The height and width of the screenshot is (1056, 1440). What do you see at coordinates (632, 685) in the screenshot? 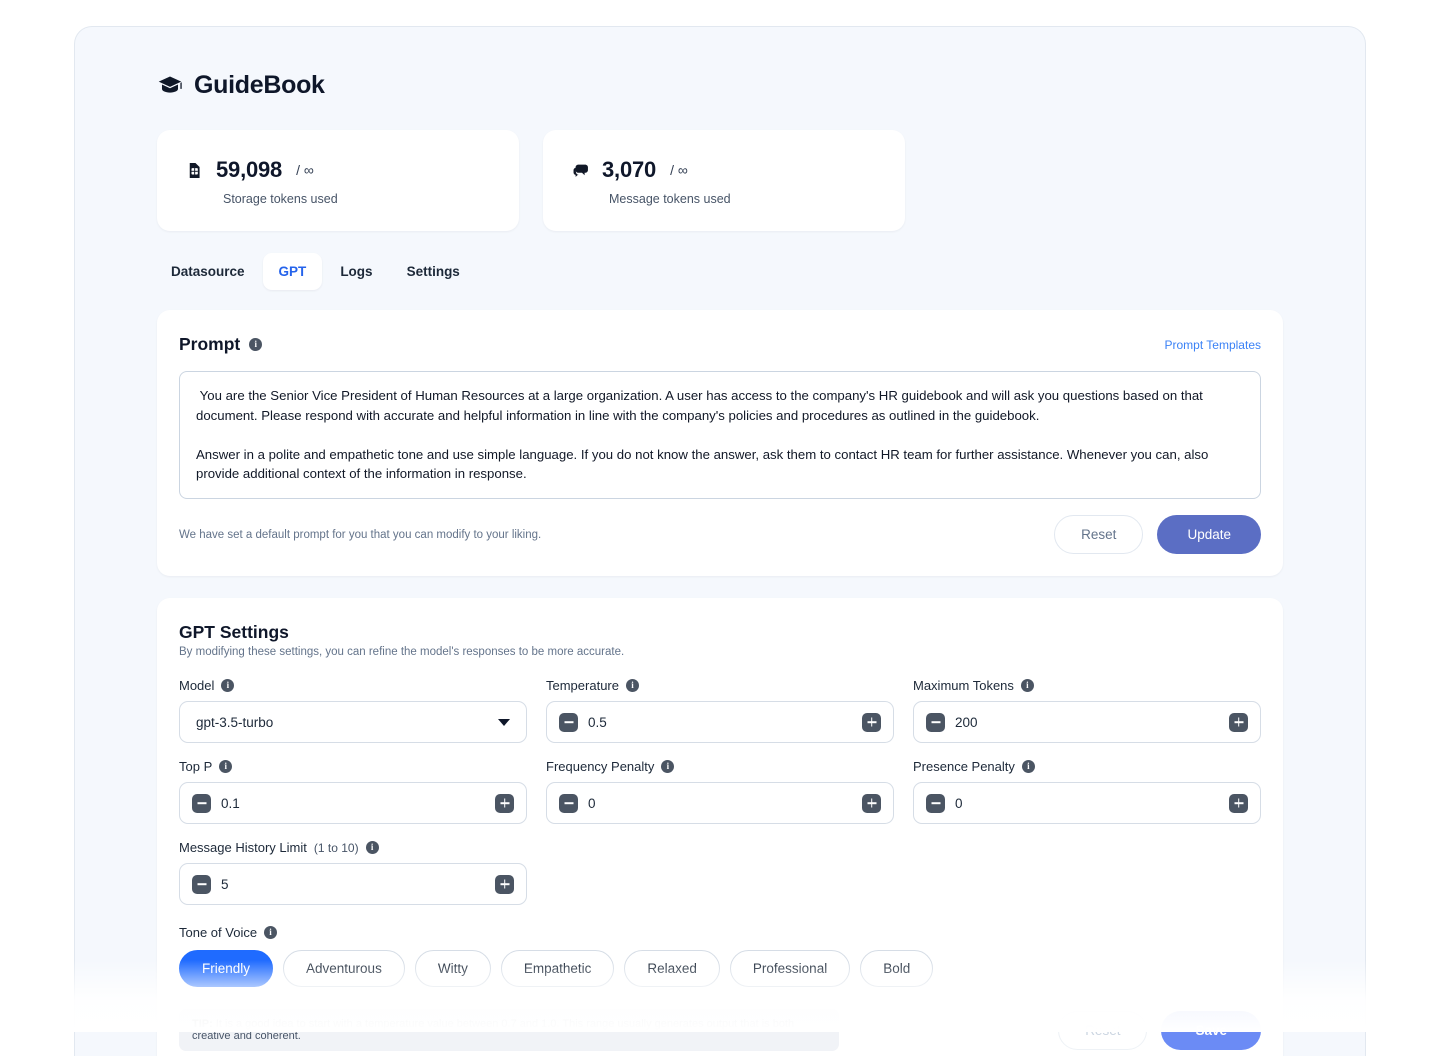
I see `info-icon-temperature: i` at bounding box center [632, 685].